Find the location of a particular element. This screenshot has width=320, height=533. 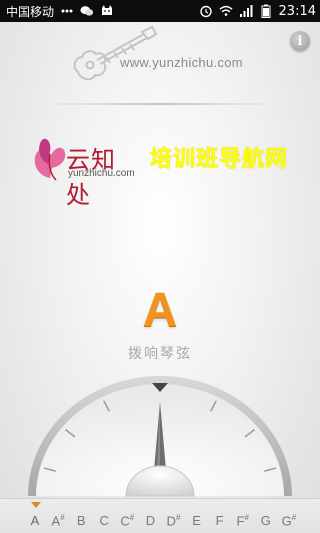

alarm-icon is located at coordinates (206, 11).